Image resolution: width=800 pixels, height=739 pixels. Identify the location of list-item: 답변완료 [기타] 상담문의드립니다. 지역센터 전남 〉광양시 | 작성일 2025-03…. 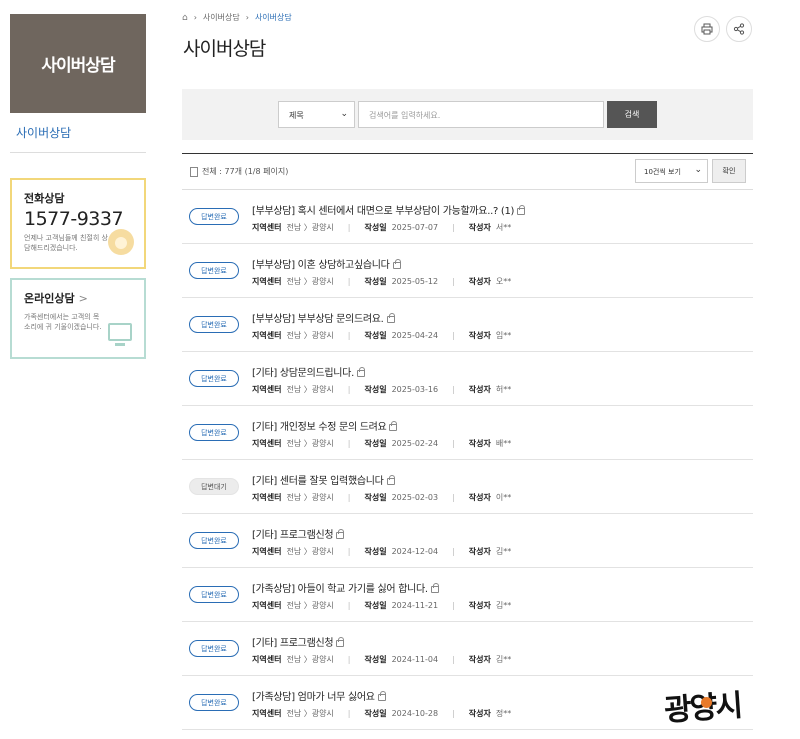
(467, 379).